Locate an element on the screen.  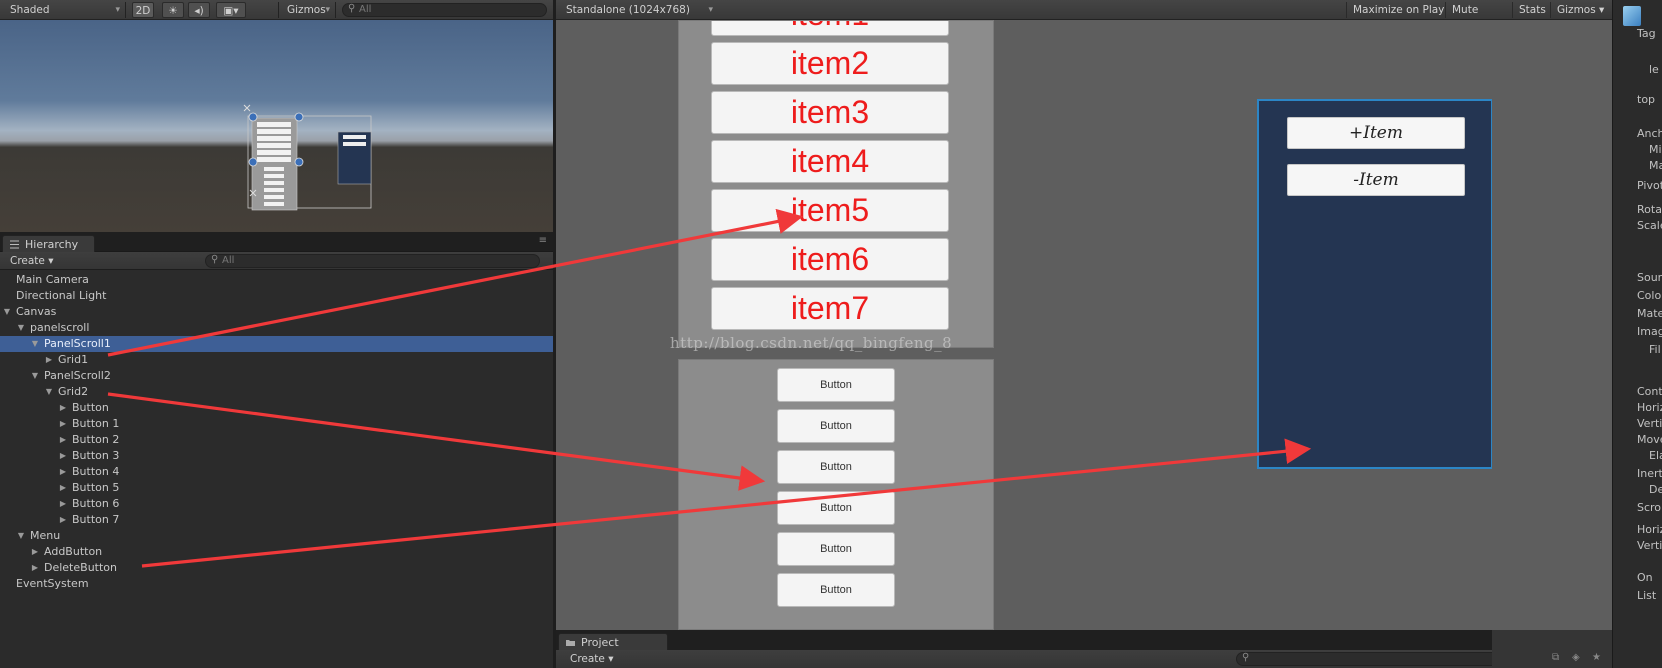
inspector-field-label: Horiz is located at coordinates (1649, 407).